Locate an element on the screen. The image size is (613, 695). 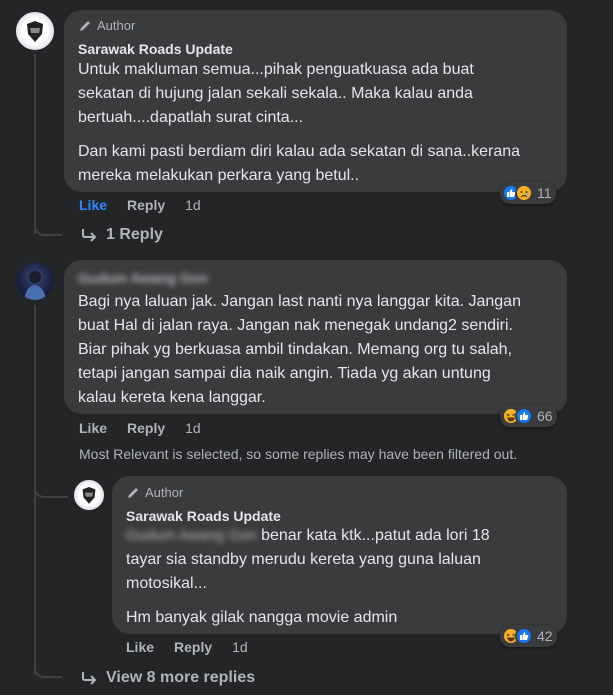
view-more-replies-link: View 8 more replies is located at coordinates (167, 678).